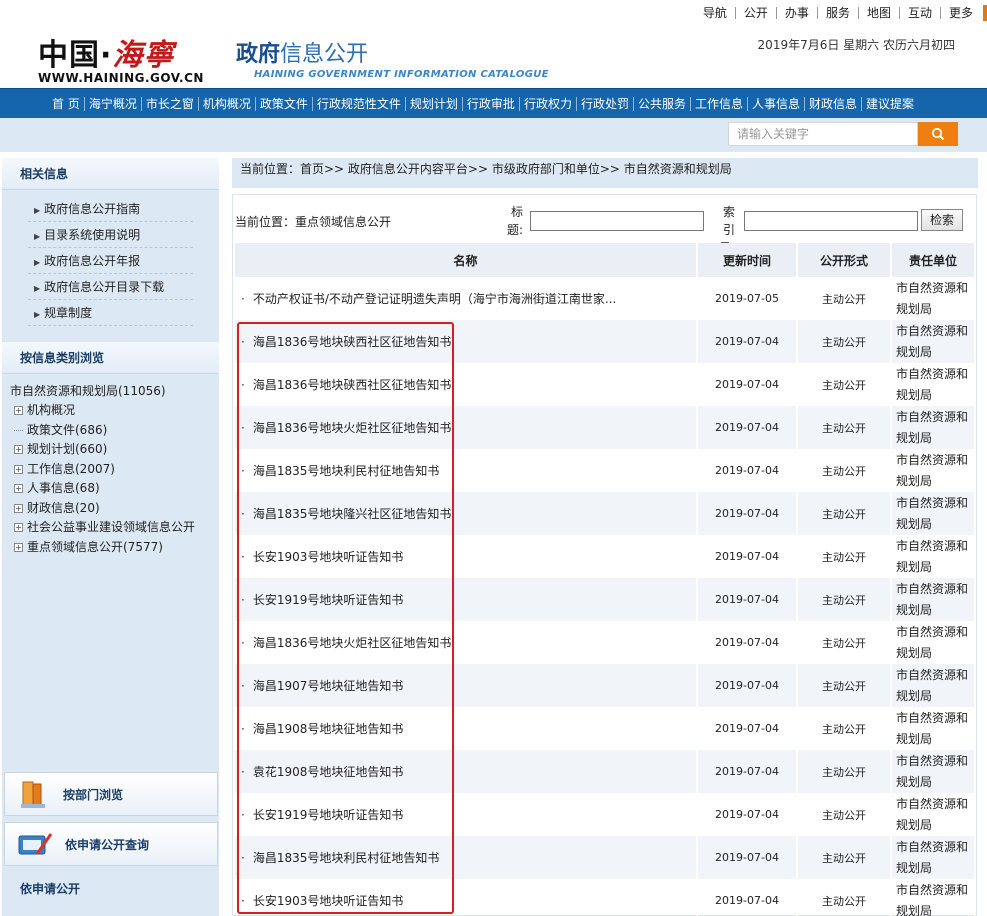 This screenshot has height=916, width=987. What do you see at coordinates (605, 103) in the screenshot?
I see `nav-item: 行政处罚` at bounding box center [605, 103].